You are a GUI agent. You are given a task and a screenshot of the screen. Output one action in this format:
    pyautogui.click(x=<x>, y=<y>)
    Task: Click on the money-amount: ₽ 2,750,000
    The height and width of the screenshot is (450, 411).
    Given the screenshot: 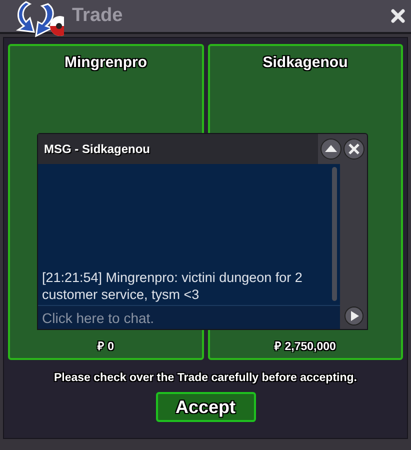 What is the action you would take?
    pyautogui.click(x=305, y=347)
    